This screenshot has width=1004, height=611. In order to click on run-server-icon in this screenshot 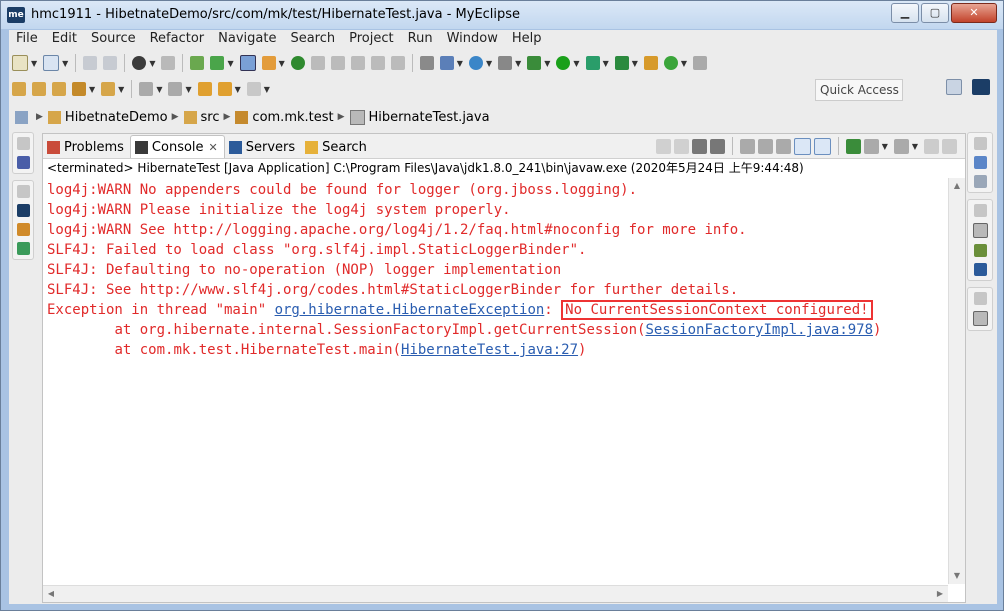, I will do `click(217, 63)`.